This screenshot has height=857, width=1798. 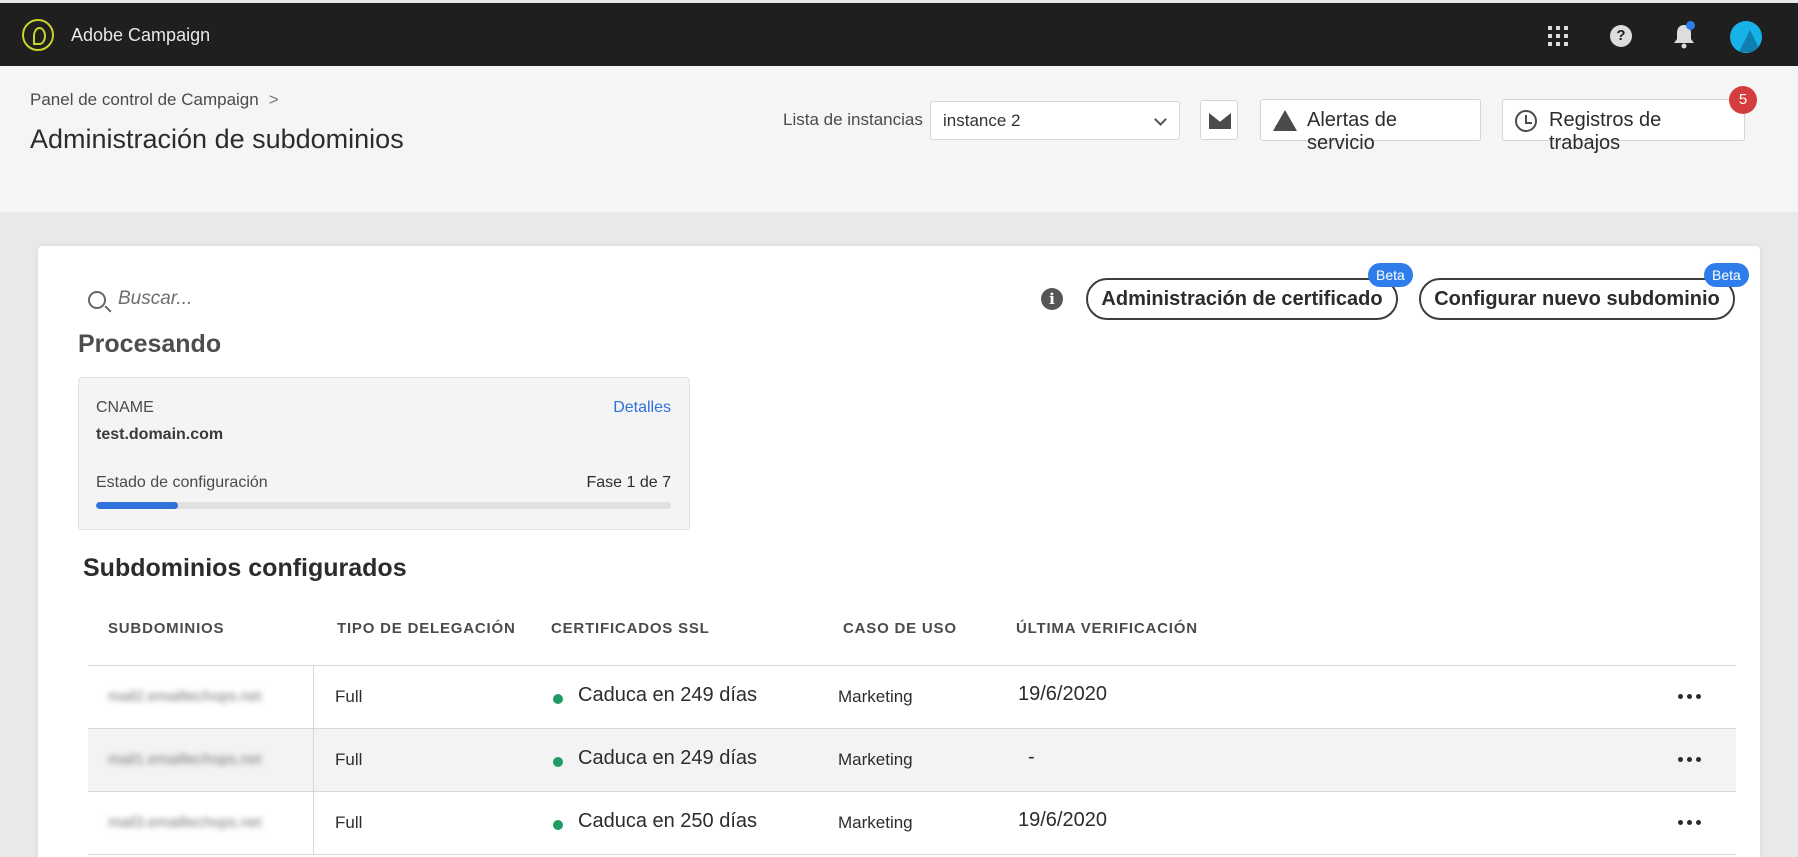 I want to click on job-logs-button: Registros de trabajos, so click(x=1623, y=126).